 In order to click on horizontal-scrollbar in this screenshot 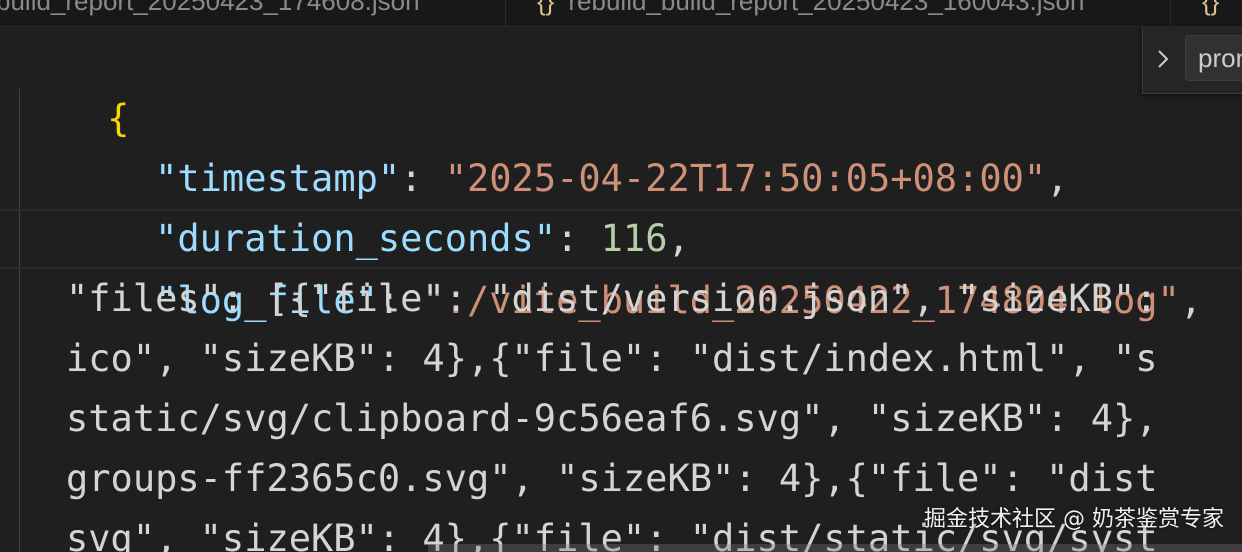, I will do `click(835, 548)`.